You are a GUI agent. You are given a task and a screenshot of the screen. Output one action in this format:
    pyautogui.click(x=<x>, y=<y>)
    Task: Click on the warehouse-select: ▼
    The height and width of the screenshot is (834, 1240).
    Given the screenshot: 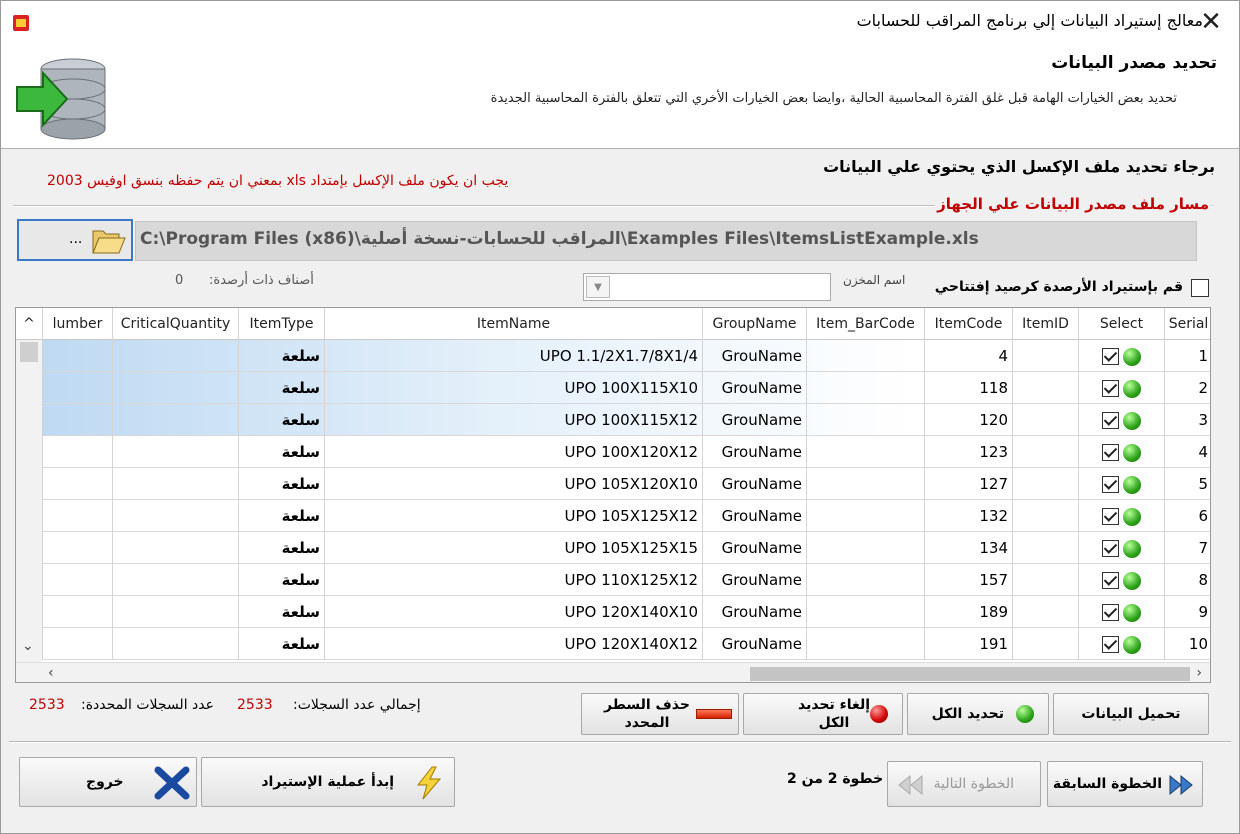 What is the action you would take?
    pyautogui.click(x=707, y=287)
    